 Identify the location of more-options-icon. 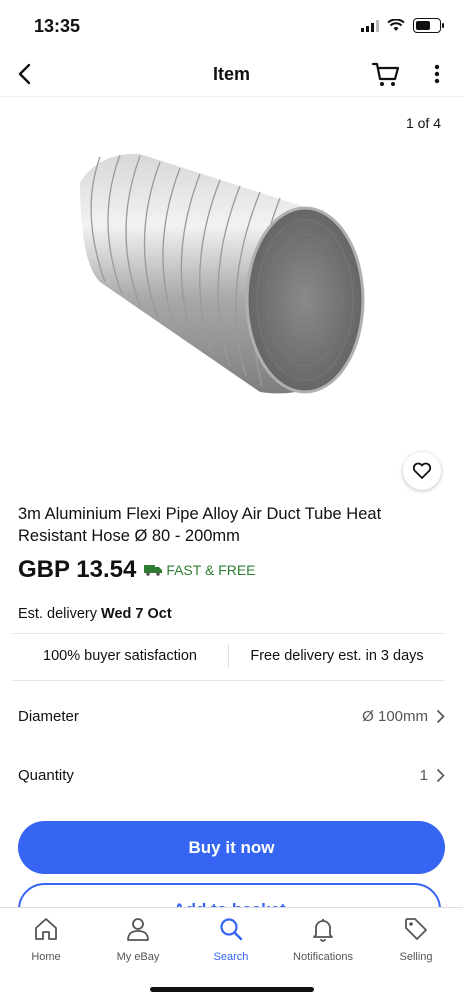
(437, 74).